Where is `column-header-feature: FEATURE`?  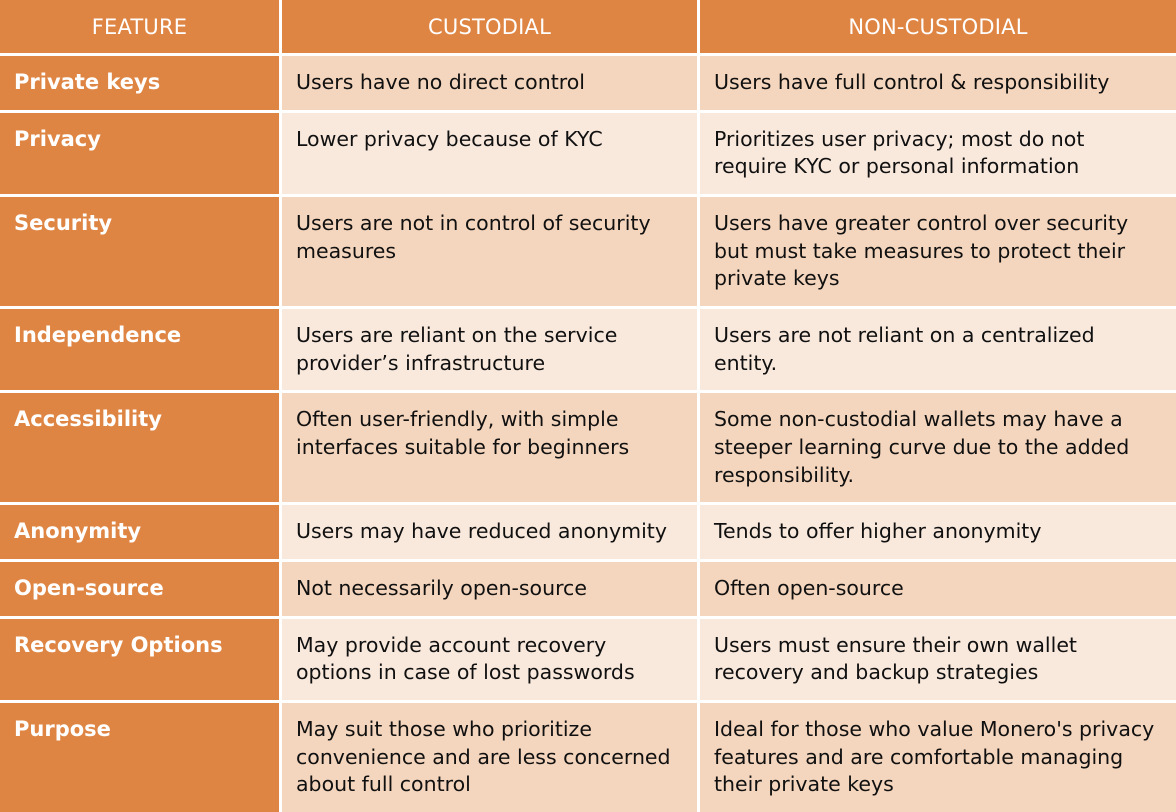 column-header-feature: FEATURE is located at coordinates (141, 28).